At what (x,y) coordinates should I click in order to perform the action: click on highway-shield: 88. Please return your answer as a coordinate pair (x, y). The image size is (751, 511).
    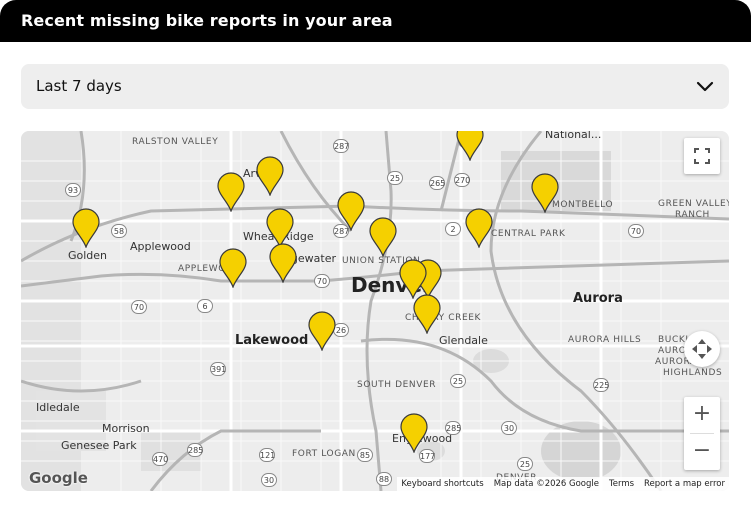
    Looking at the image, I should click on (384, 479).